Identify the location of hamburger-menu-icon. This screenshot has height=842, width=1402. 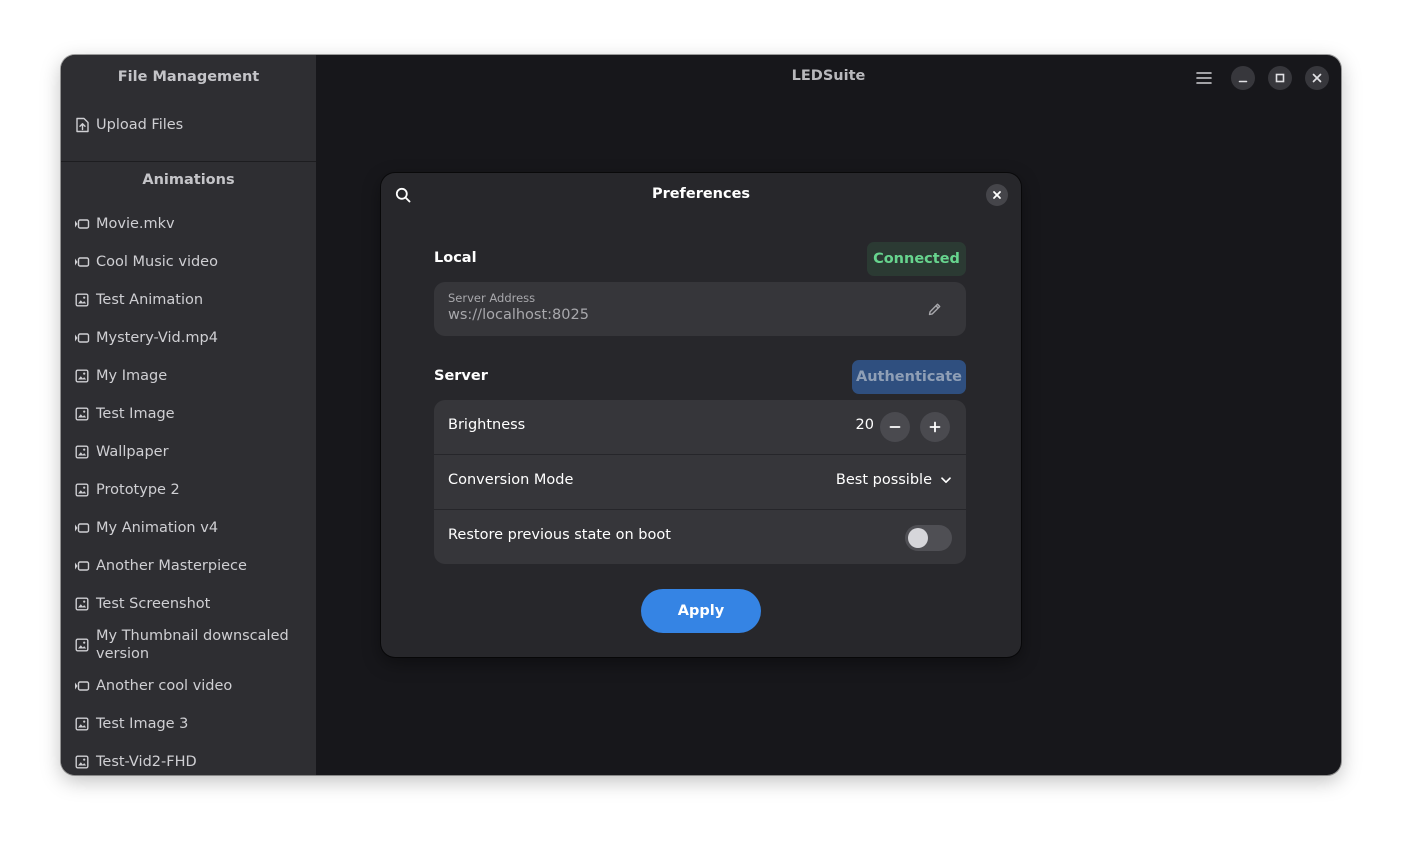
(1204, 78).